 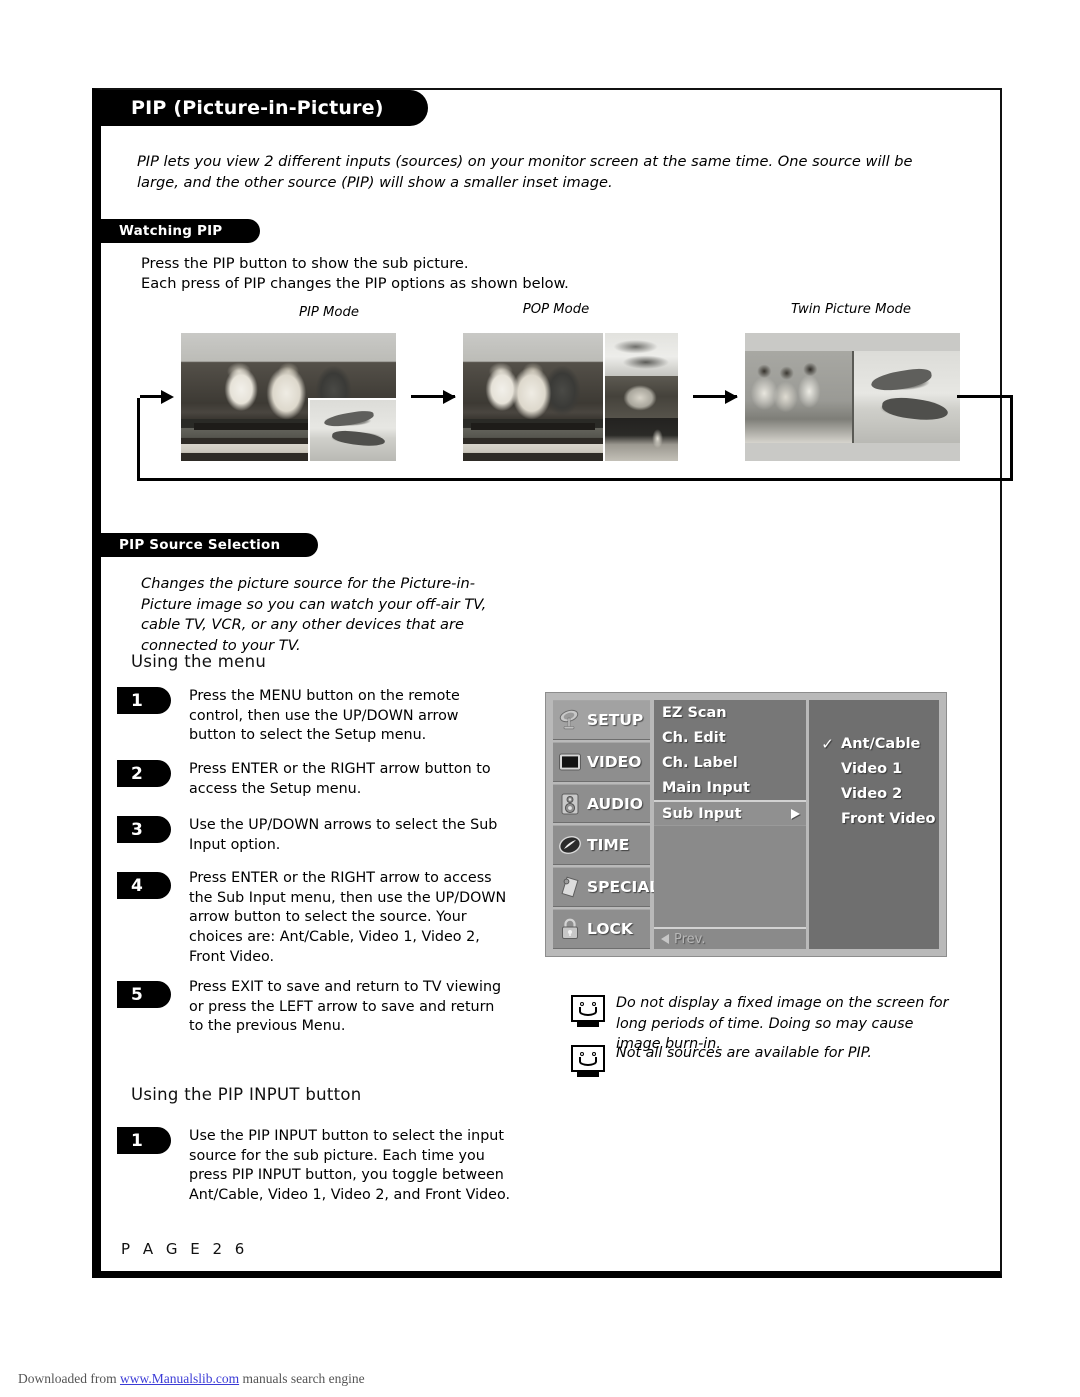 I want to click on section-watching-pip-label: Watching PIP, so click(x=171, y=231).